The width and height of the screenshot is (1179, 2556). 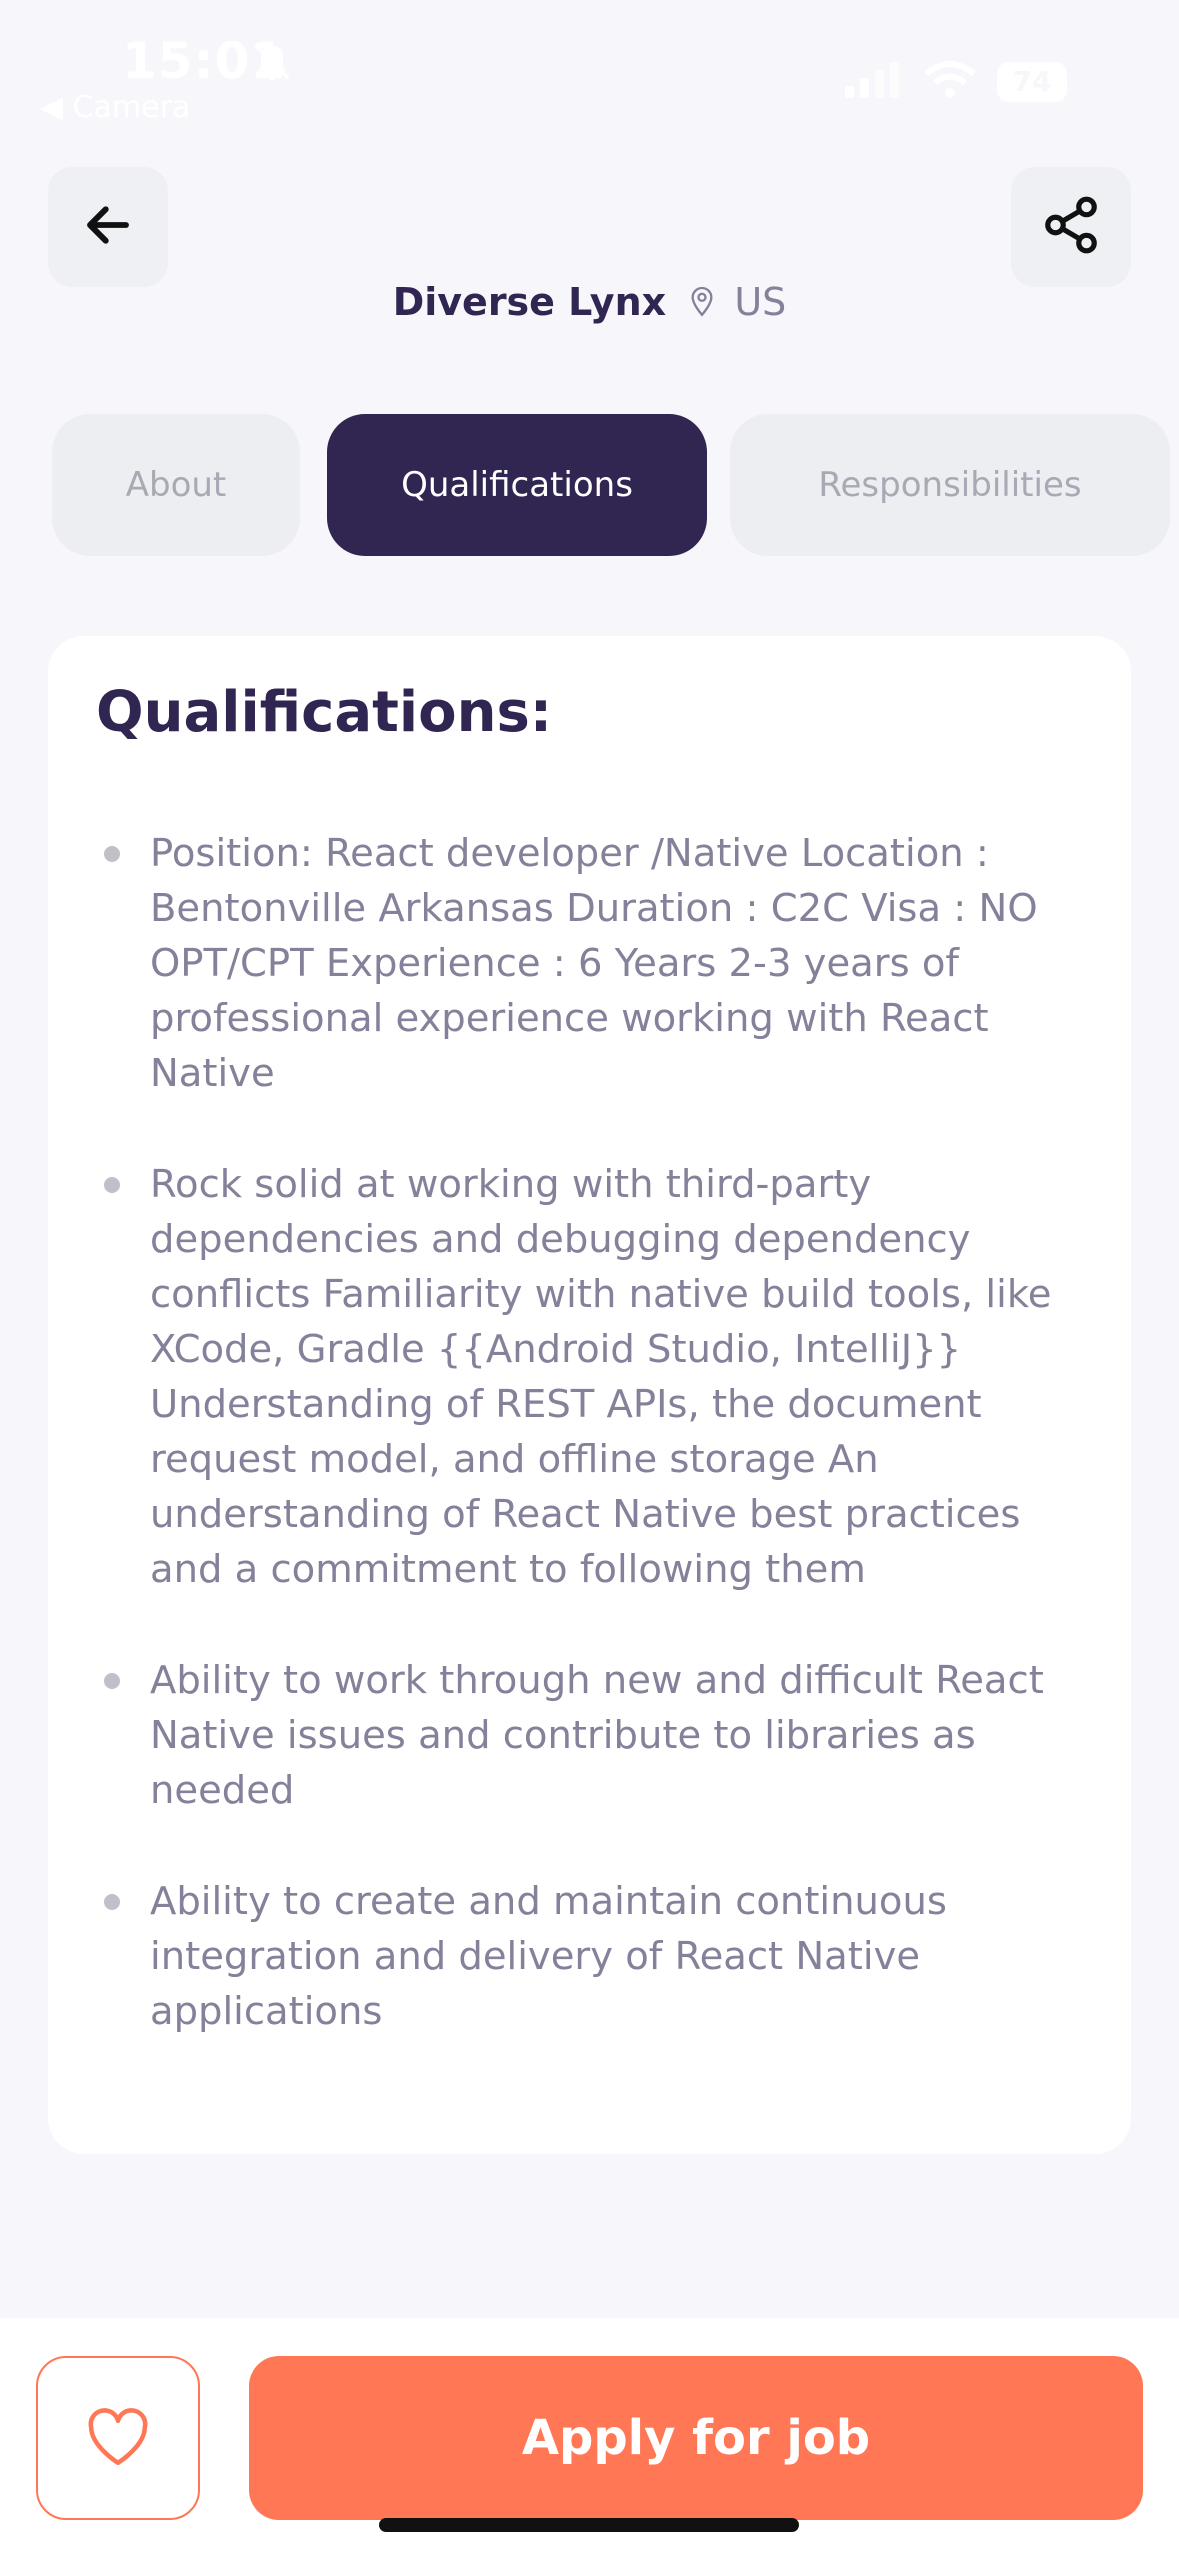 I want to click on company-name: Diverse Lynx, so click(x=529, y=302).